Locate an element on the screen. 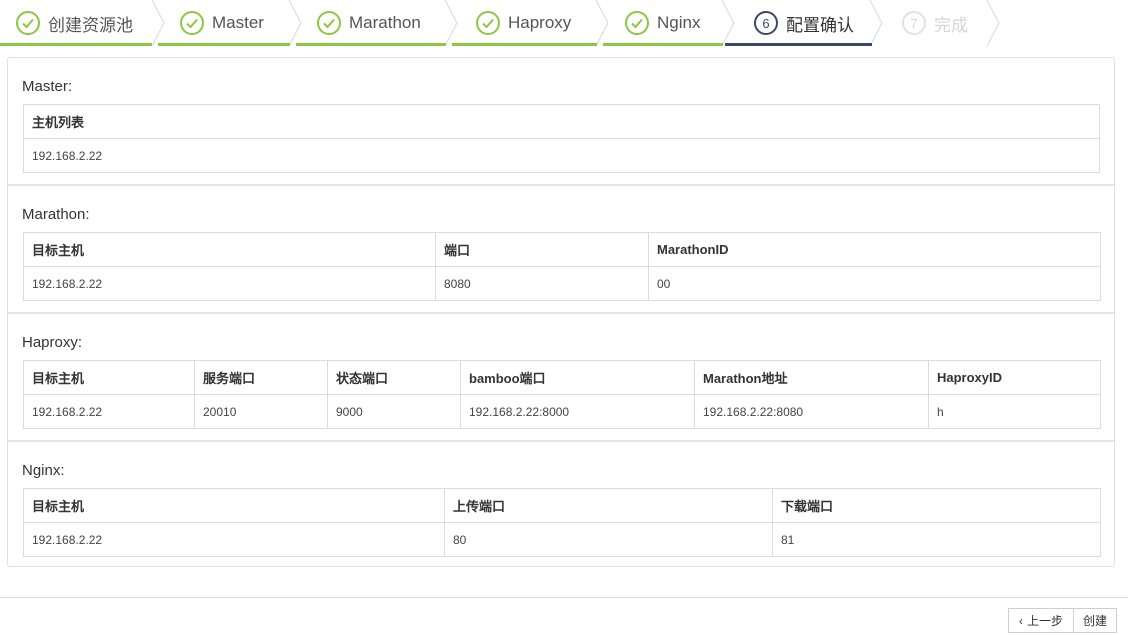 This screenshot has width=1128, height=635. table-header: 端口 is located at coordinates (542, 249).